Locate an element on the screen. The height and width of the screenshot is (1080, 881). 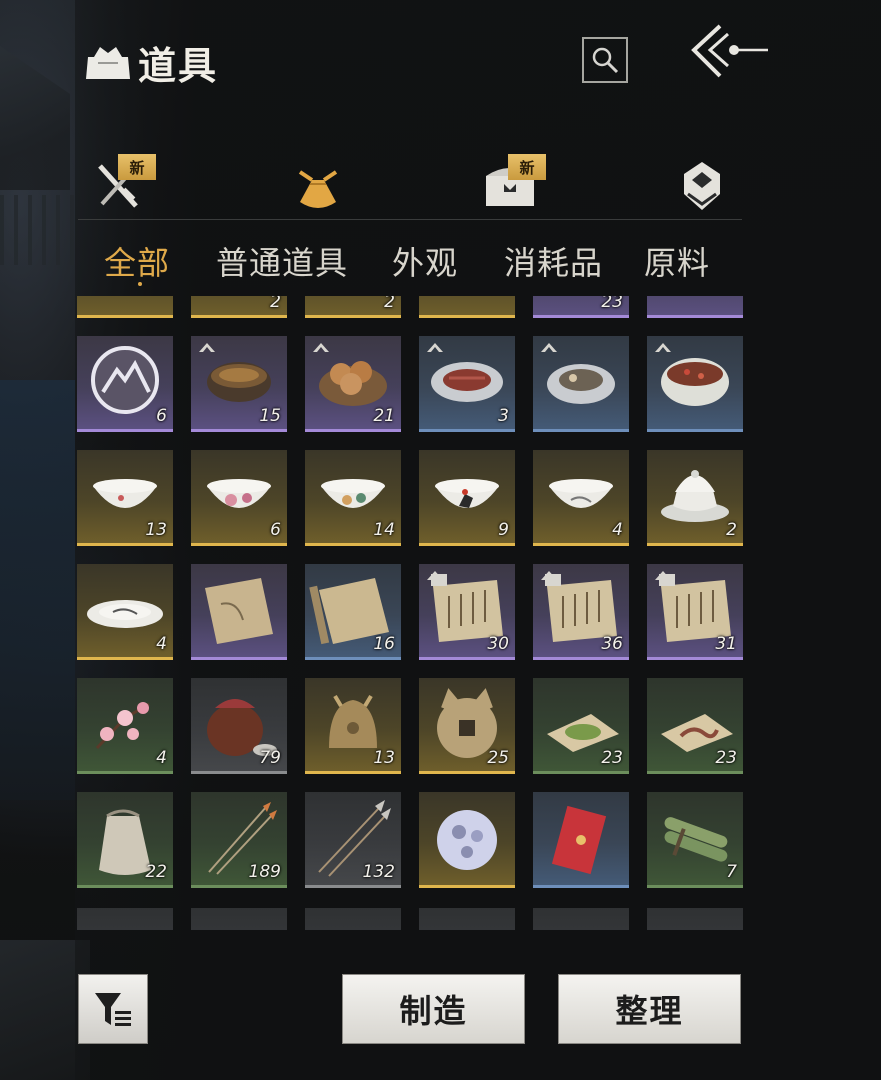
sort-button: 整理 is located at coordinates (649, 1009).